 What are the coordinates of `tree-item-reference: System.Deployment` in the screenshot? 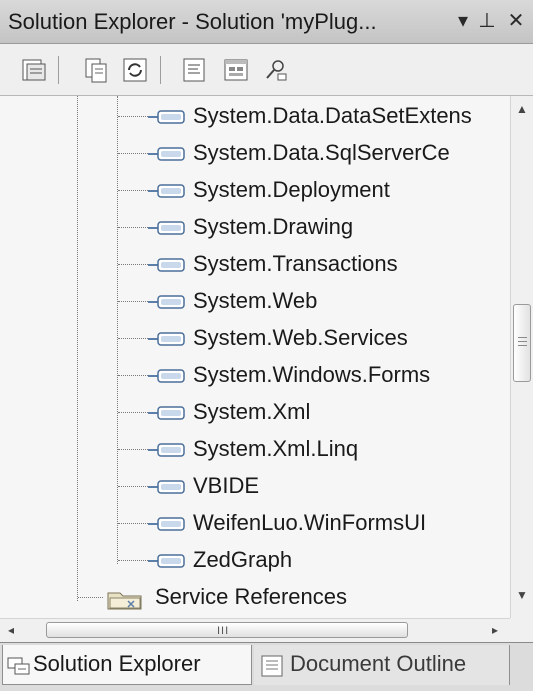 It's located at (255, 190).